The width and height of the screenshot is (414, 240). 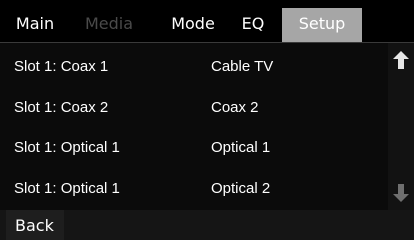 I want to click on scroll-up-button, so click(x=401, y=60).